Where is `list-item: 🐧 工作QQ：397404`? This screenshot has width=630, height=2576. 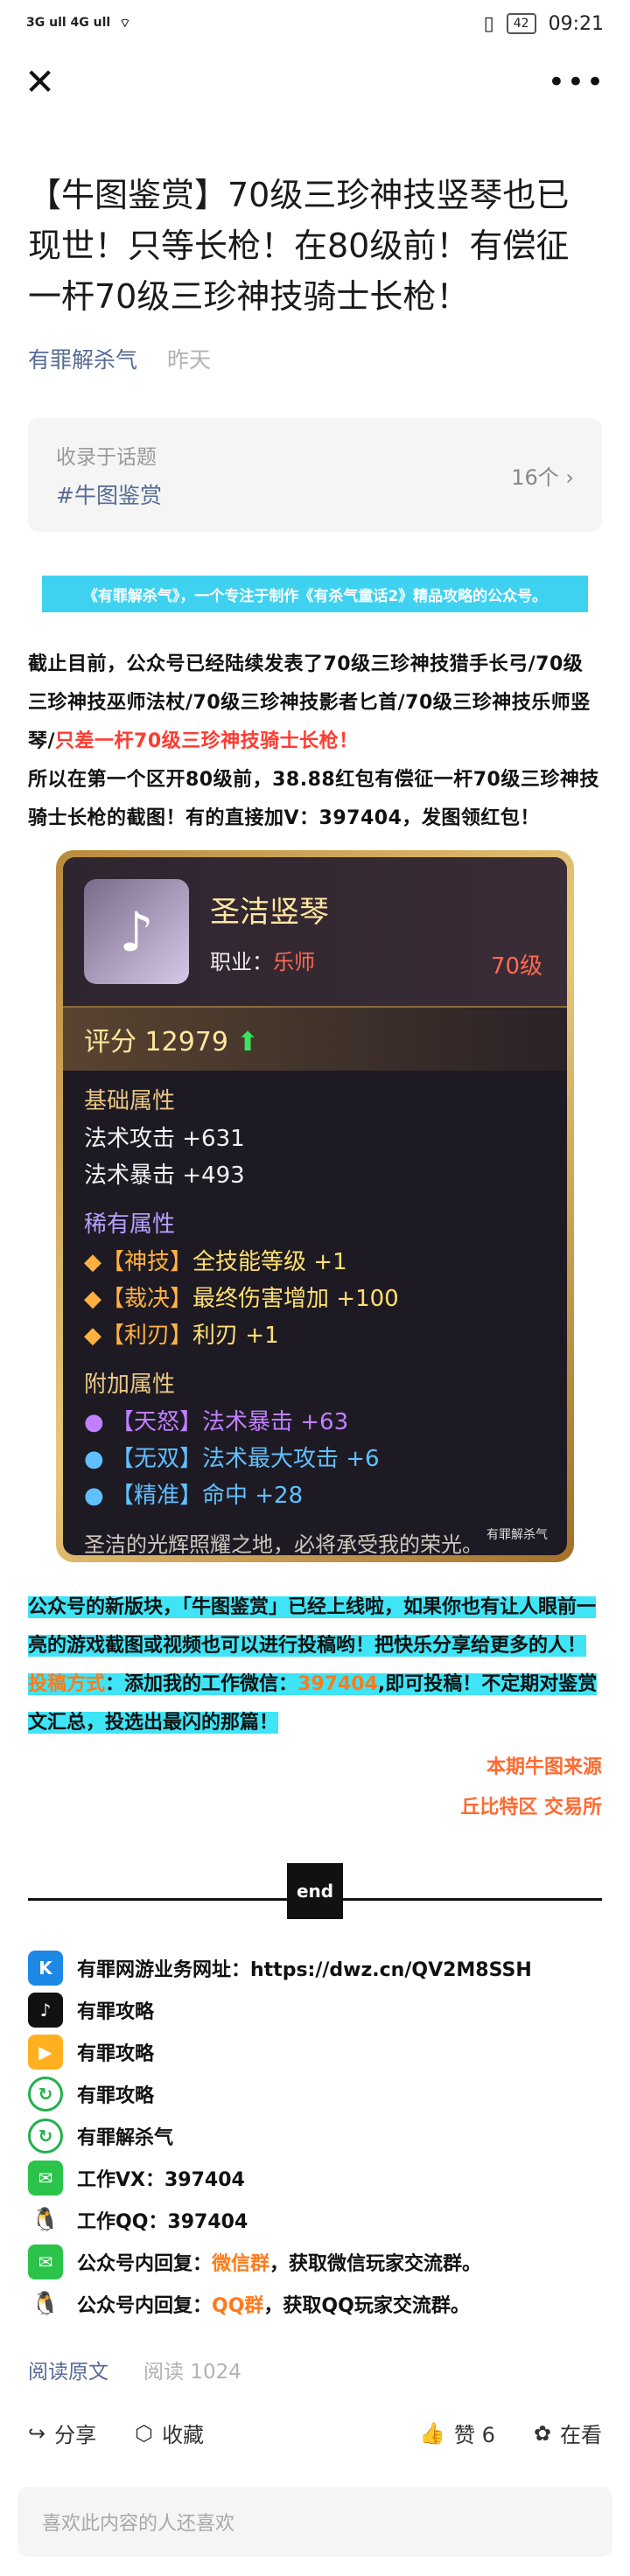
list-item: 🐧 工作QQ：397404 is located at coordinates (315, 2220).